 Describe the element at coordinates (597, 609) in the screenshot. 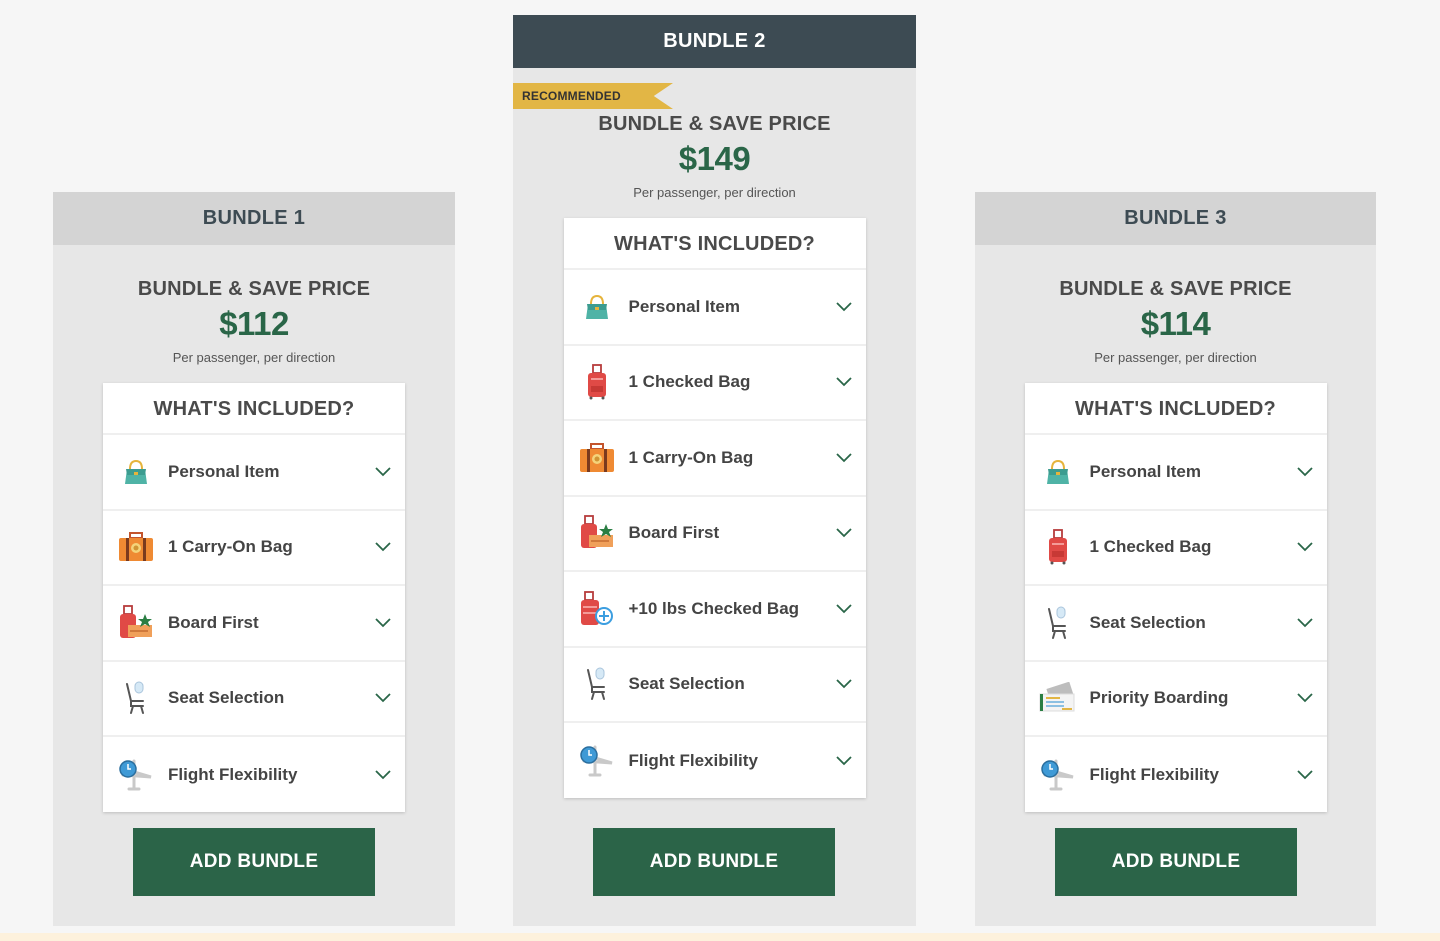

I see `extra-weight-bag-icon` at that location.